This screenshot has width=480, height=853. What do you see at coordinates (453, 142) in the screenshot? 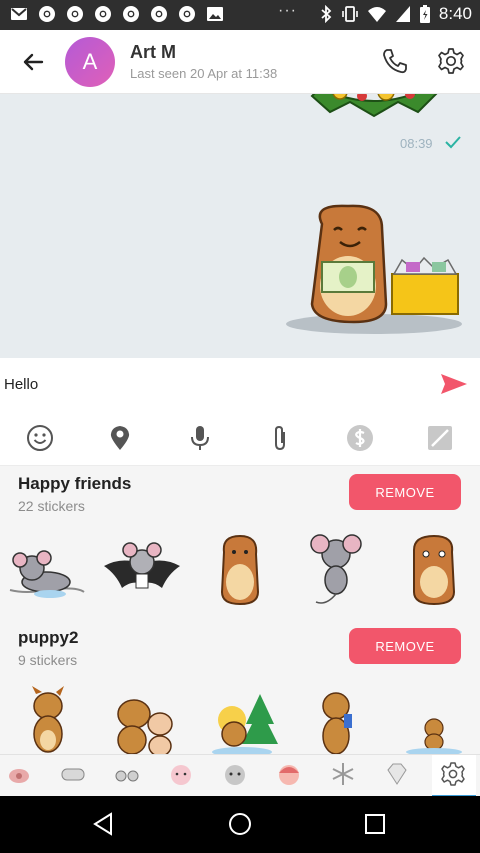
I see `read-check-icon` at bounding box center [453, 142].